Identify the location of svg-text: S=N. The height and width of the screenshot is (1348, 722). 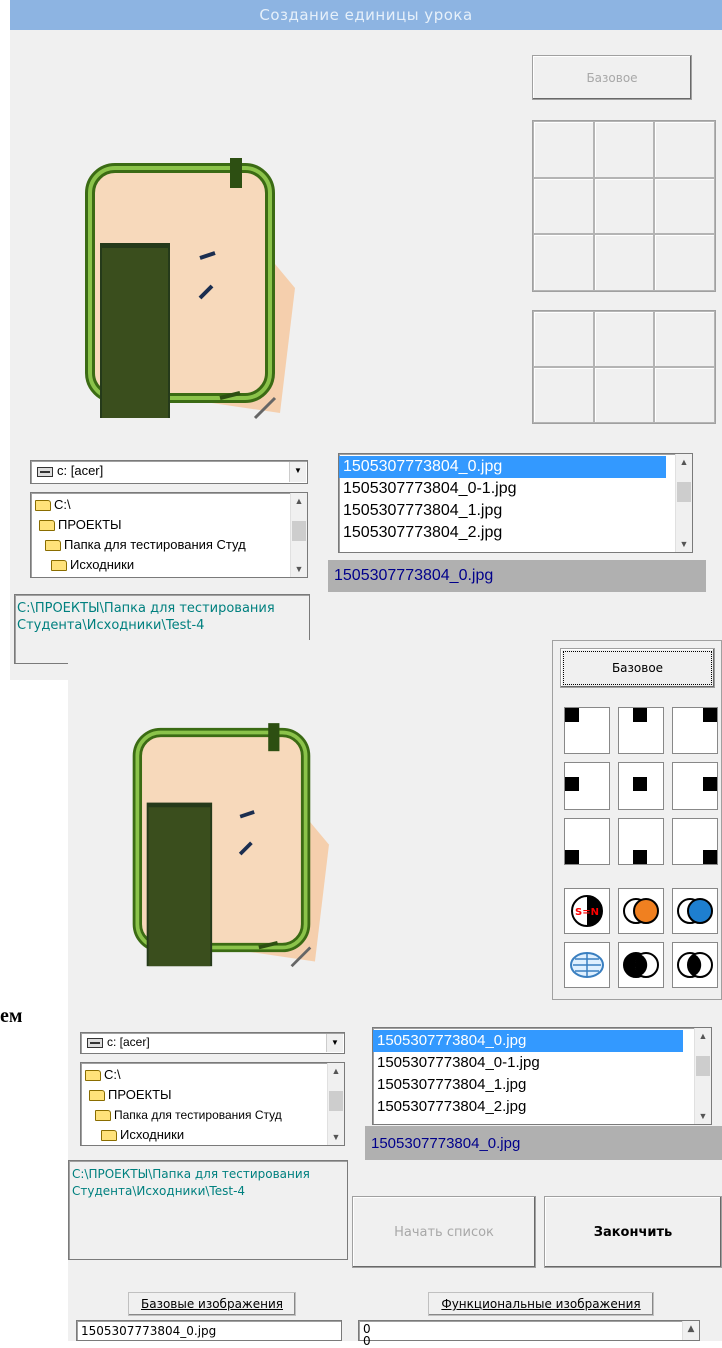
(587, 912).